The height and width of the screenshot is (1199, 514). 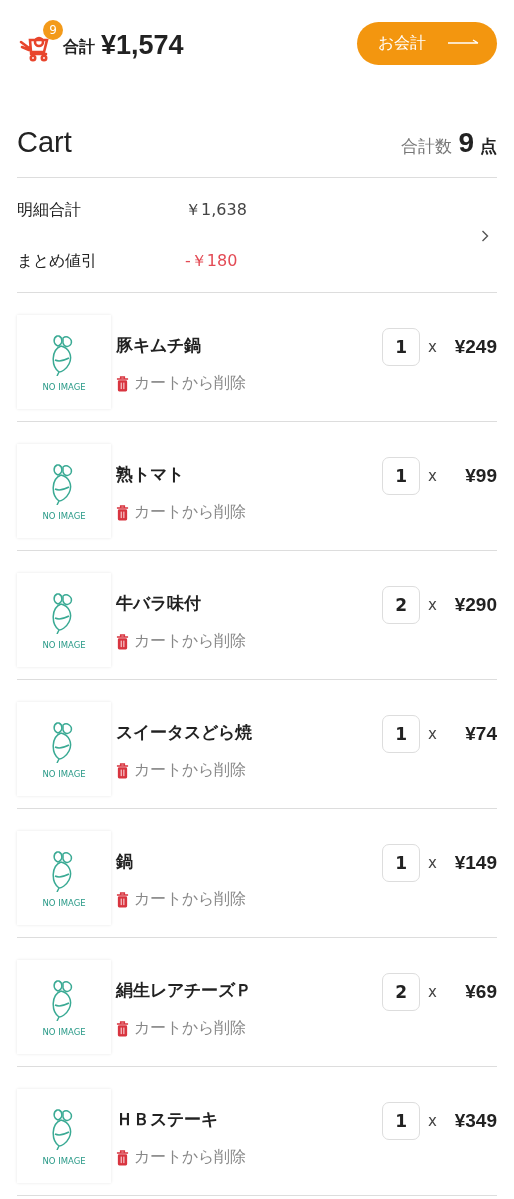 I want to click on product-name: 牛バラ味付, so click(x=159, y=603).